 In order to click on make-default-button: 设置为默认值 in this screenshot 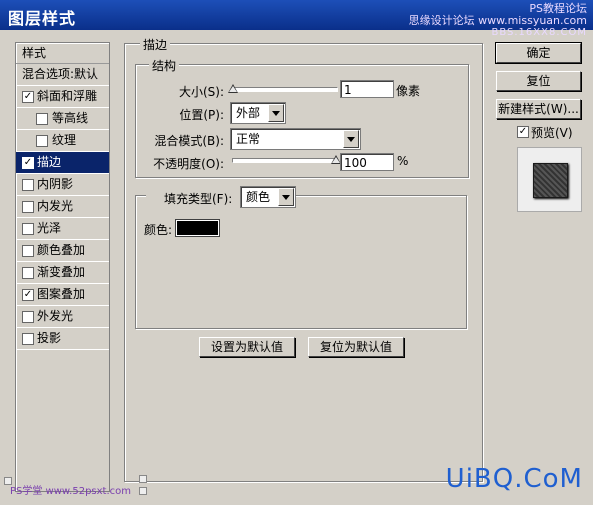, I will do `click(247, 347)`.